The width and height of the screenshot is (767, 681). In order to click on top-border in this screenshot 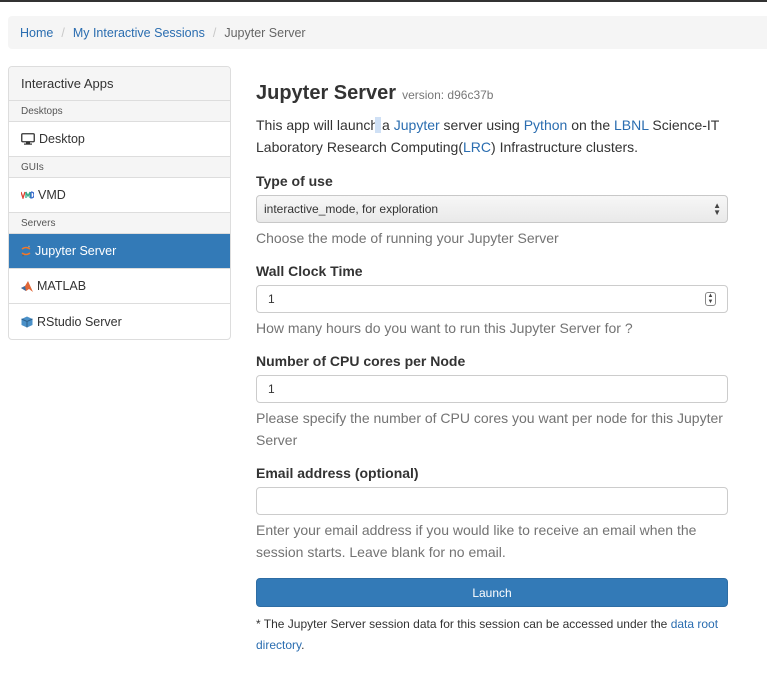, I will do `click(383, 1)`.